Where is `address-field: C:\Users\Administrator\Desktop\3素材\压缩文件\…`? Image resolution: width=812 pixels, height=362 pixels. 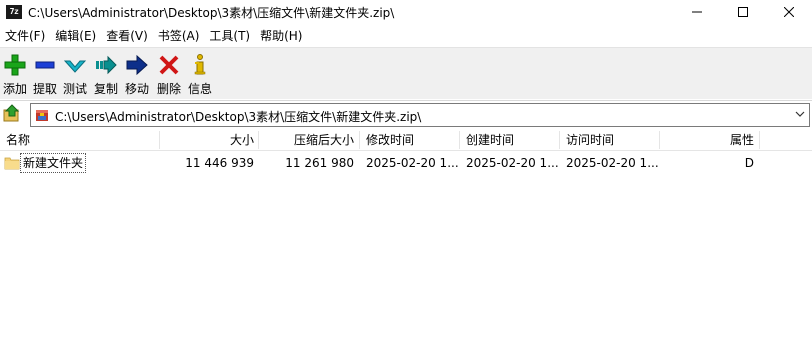
address-field: C:\Users\Administrator\Desktop\3素材\压缩文件\… is located at coordinates (420, 115).